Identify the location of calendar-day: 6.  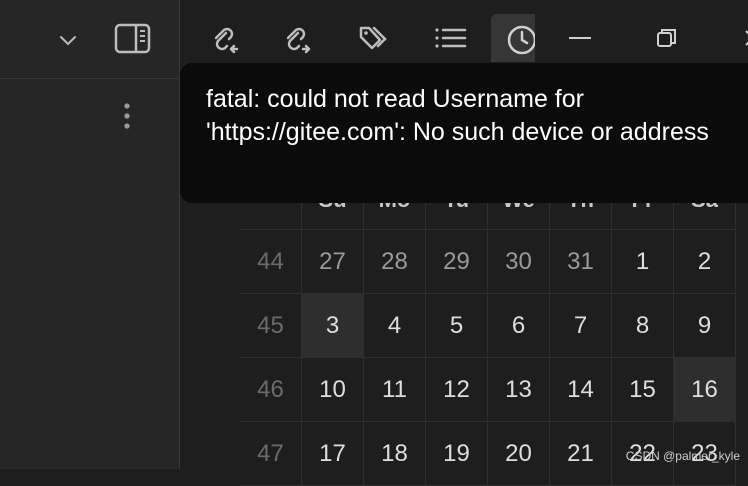
(519, 326).